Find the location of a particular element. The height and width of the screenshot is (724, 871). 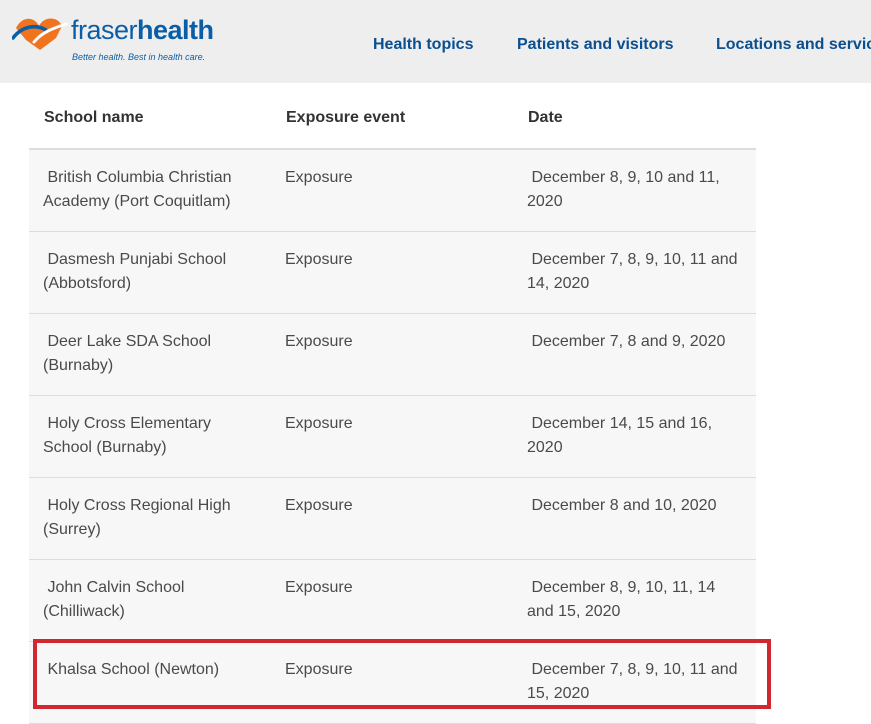

cell-school-name: Khalsa School (Newton) is located at coordinates (150, 682).